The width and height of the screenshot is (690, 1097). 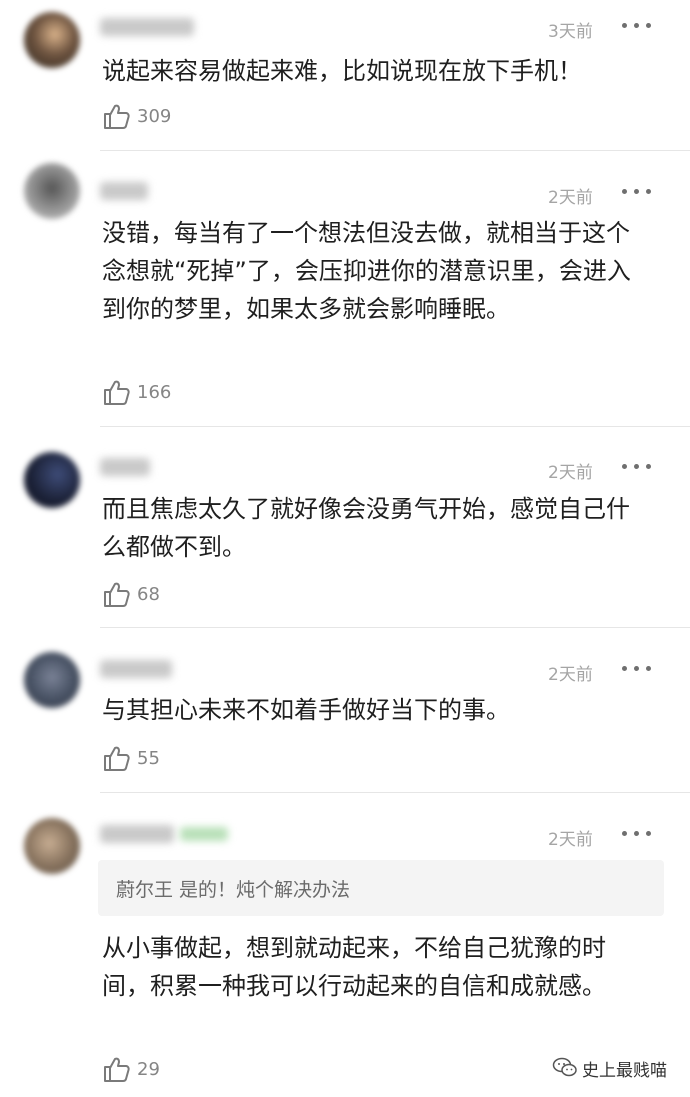 What do you see at coordinates (154, 116) in the screenshot?
I see `like-count: 309` at bounding box center [154, 116].